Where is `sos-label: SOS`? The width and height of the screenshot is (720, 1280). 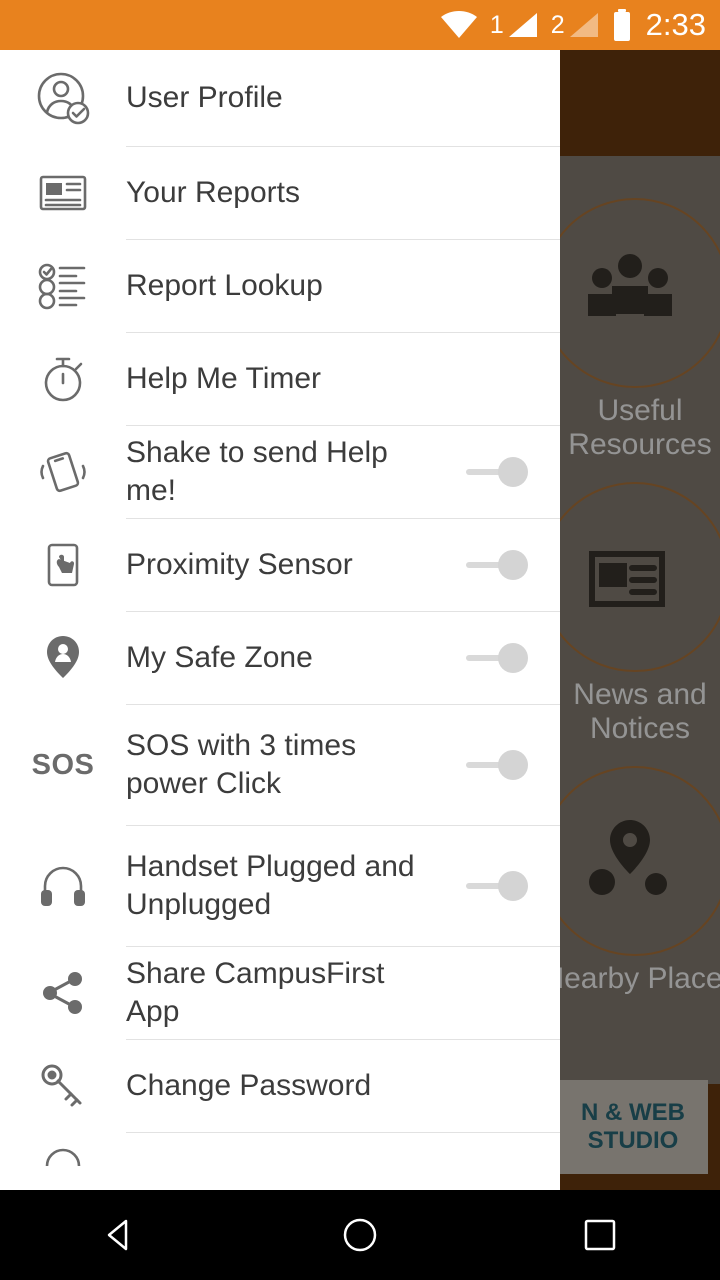
sos-label: SOS is located at coordinates (63, 764).